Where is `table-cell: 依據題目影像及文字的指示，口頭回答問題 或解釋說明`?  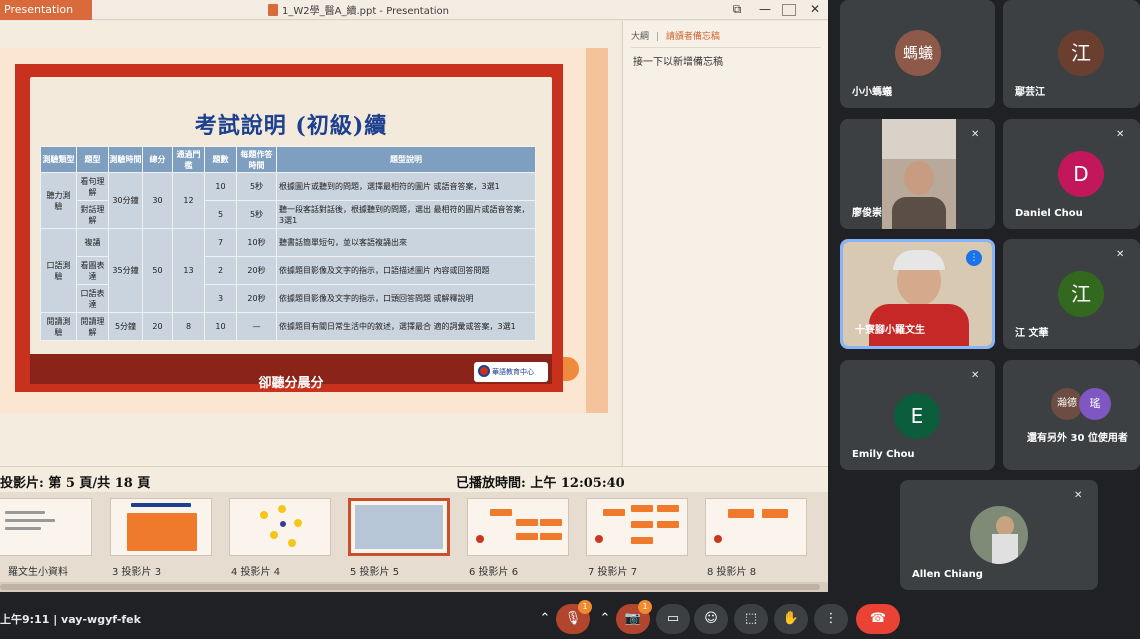
table-cell: 依據題目影像及文字的指示，口頭回答問題 或解釋說明 is located at coordinates (406, 298).